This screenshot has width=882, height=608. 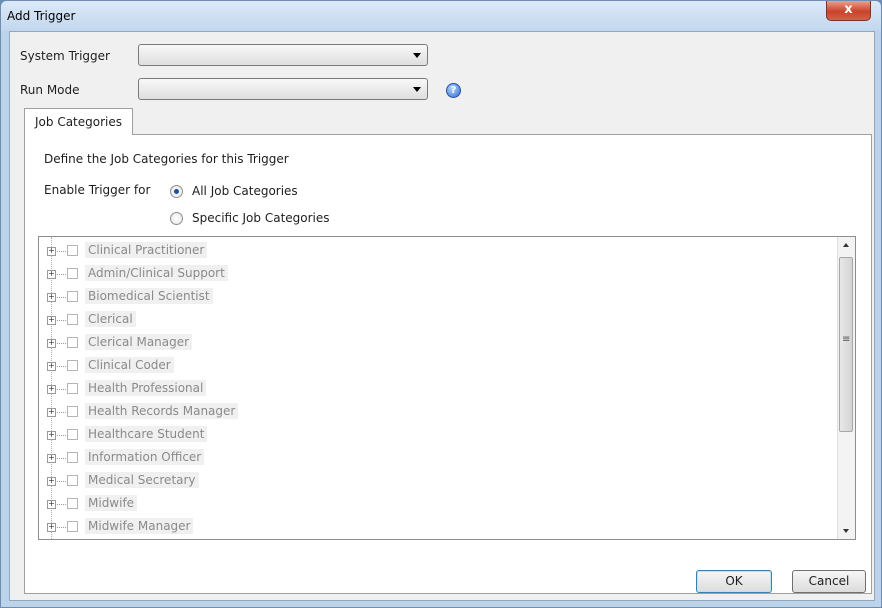 I want to click on radio-specific-label: Specific Job Categories, so click(x=261, y=218).